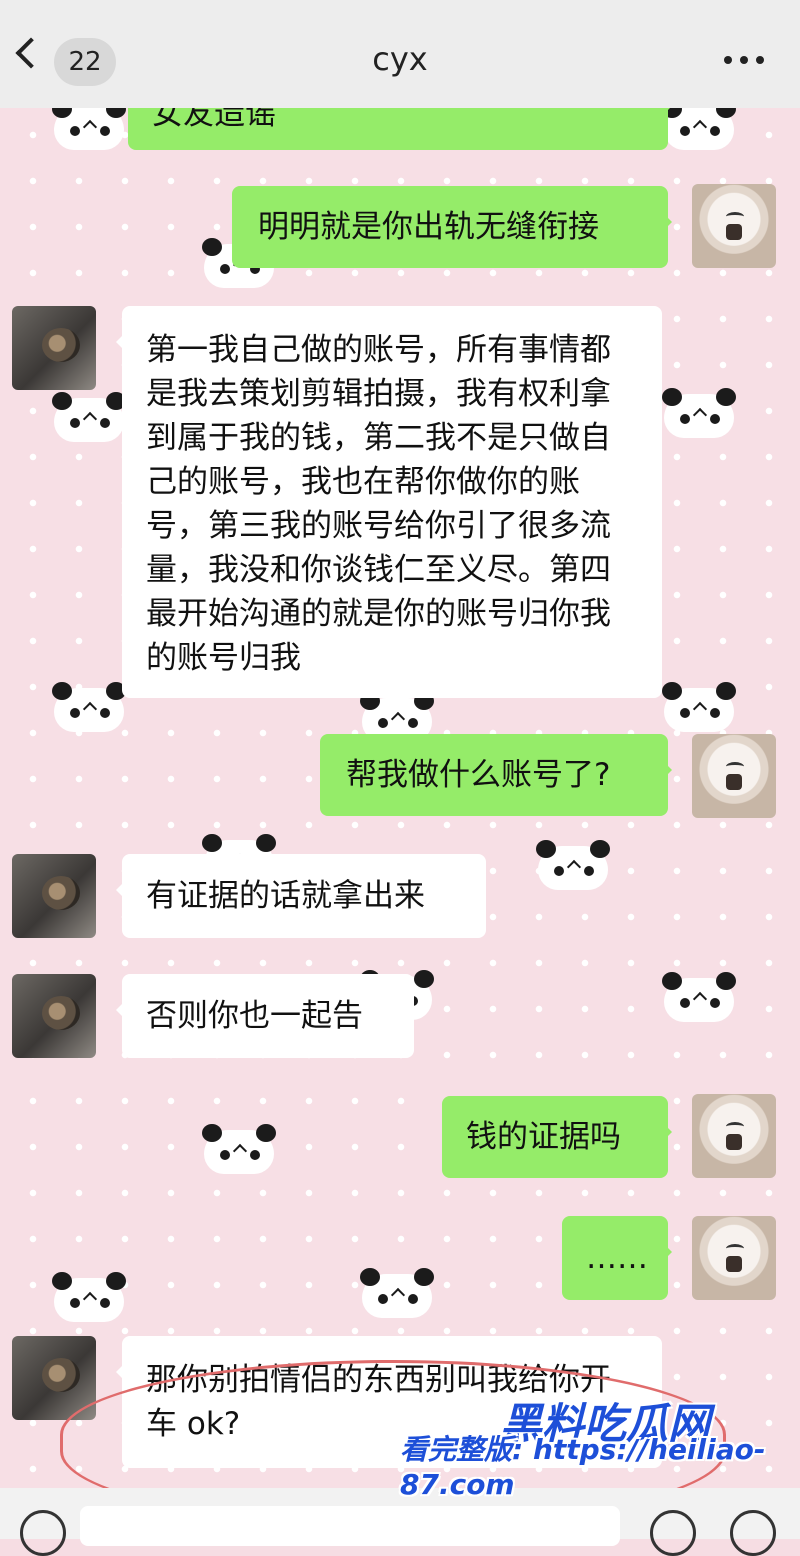  I want to click on message-text: 否则你也一起告, so click(254, 1016).